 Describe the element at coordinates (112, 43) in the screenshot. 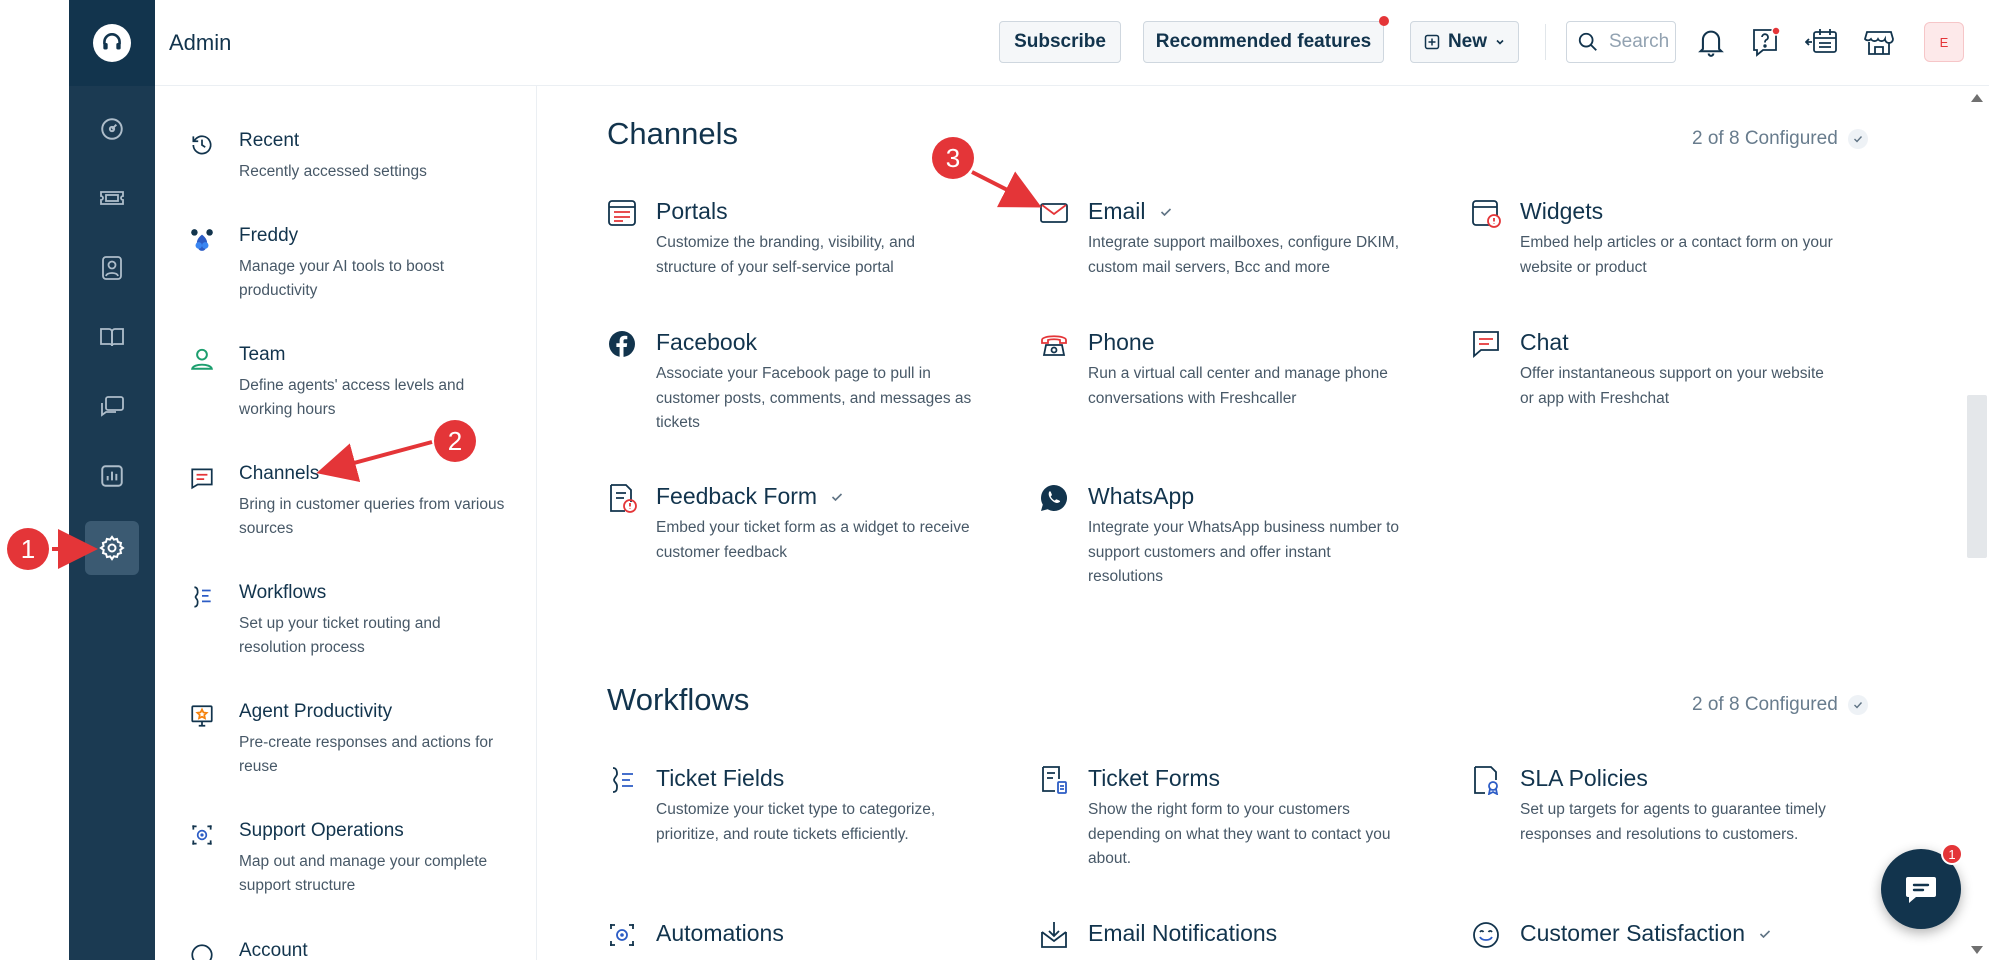

I see `app-logo` at that location.